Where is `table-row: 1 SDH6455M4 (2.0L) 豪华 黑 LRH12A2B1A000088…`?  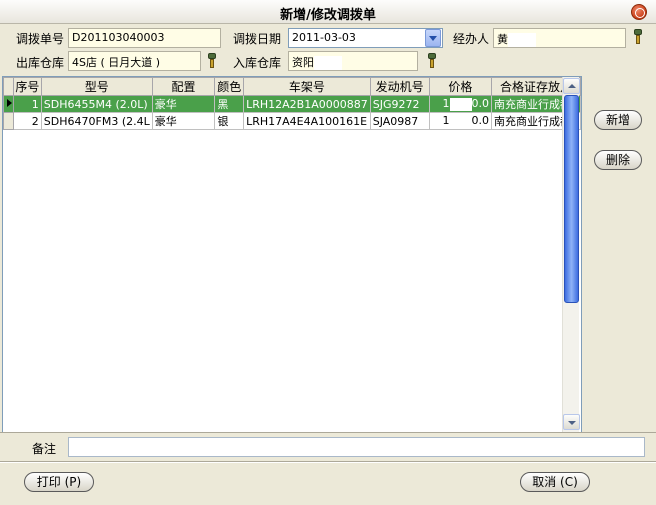 table-row: 1 SDH6455M4 (2.0L) 豪华 黑 LRH12A2B1A000088… is located at coordinates (292, 104).